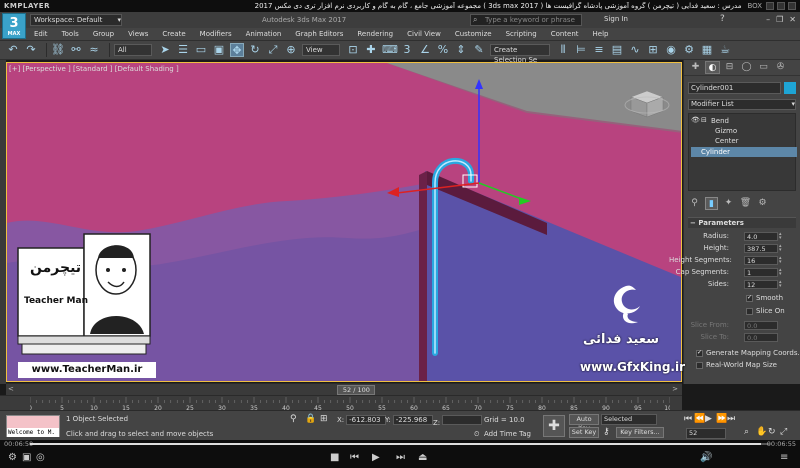 The height and width of the screenshot is (468, 800). What do you see at coordinates (183, 50) in the screenshot?
I see `select-by-name-icon: ☰` at bounding box center [183, 50].